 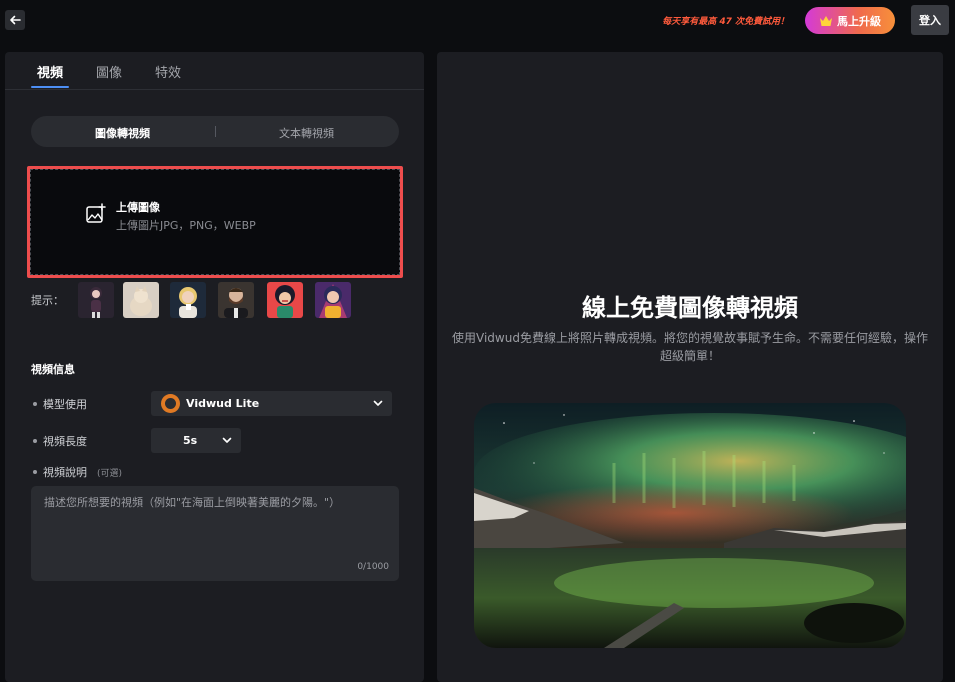 I want to click on example-thumb-girl-anime, so click(x=96, y=300).